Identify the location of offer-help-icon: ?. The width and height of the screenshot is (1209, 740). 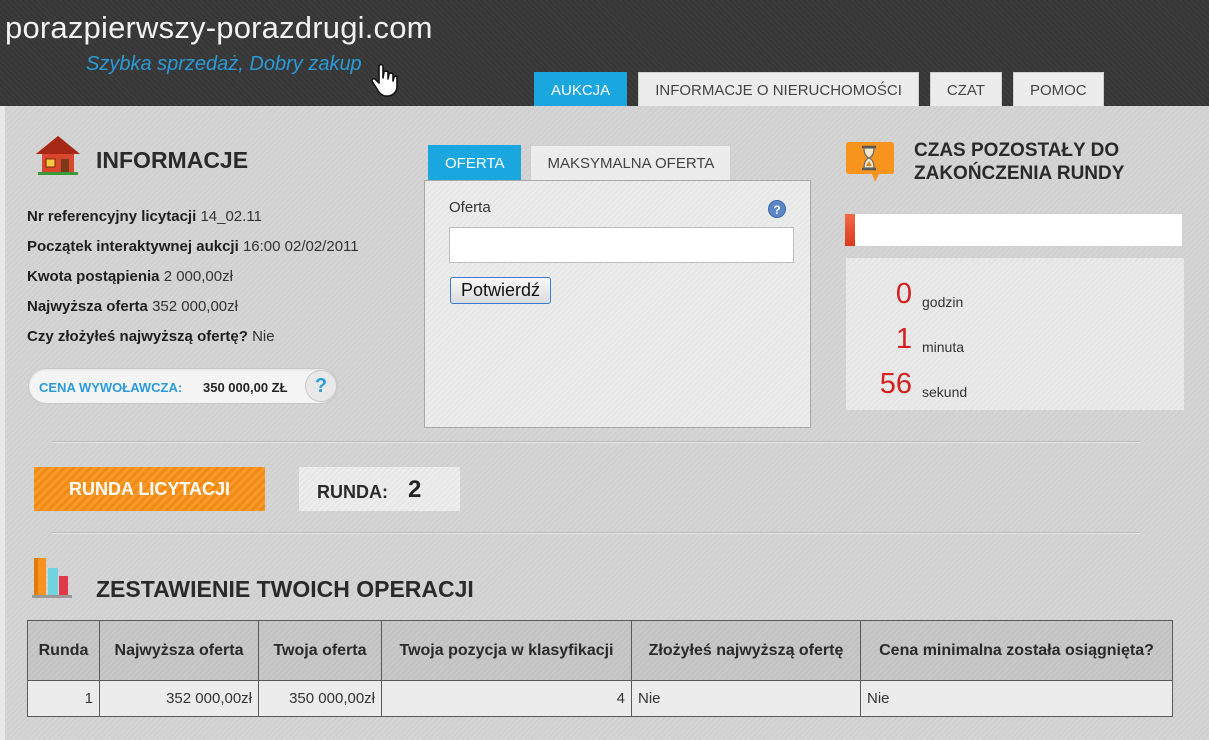
(777, 209).